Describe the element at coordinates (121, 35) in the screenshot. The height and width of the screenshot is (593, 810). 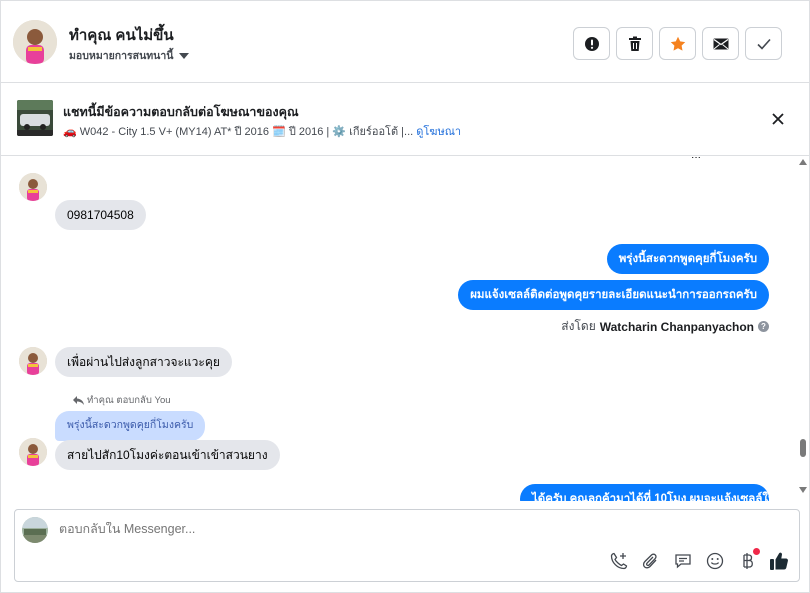
I see `contact-name: ทำคุณ คนไม่ขึ้น` at that location.